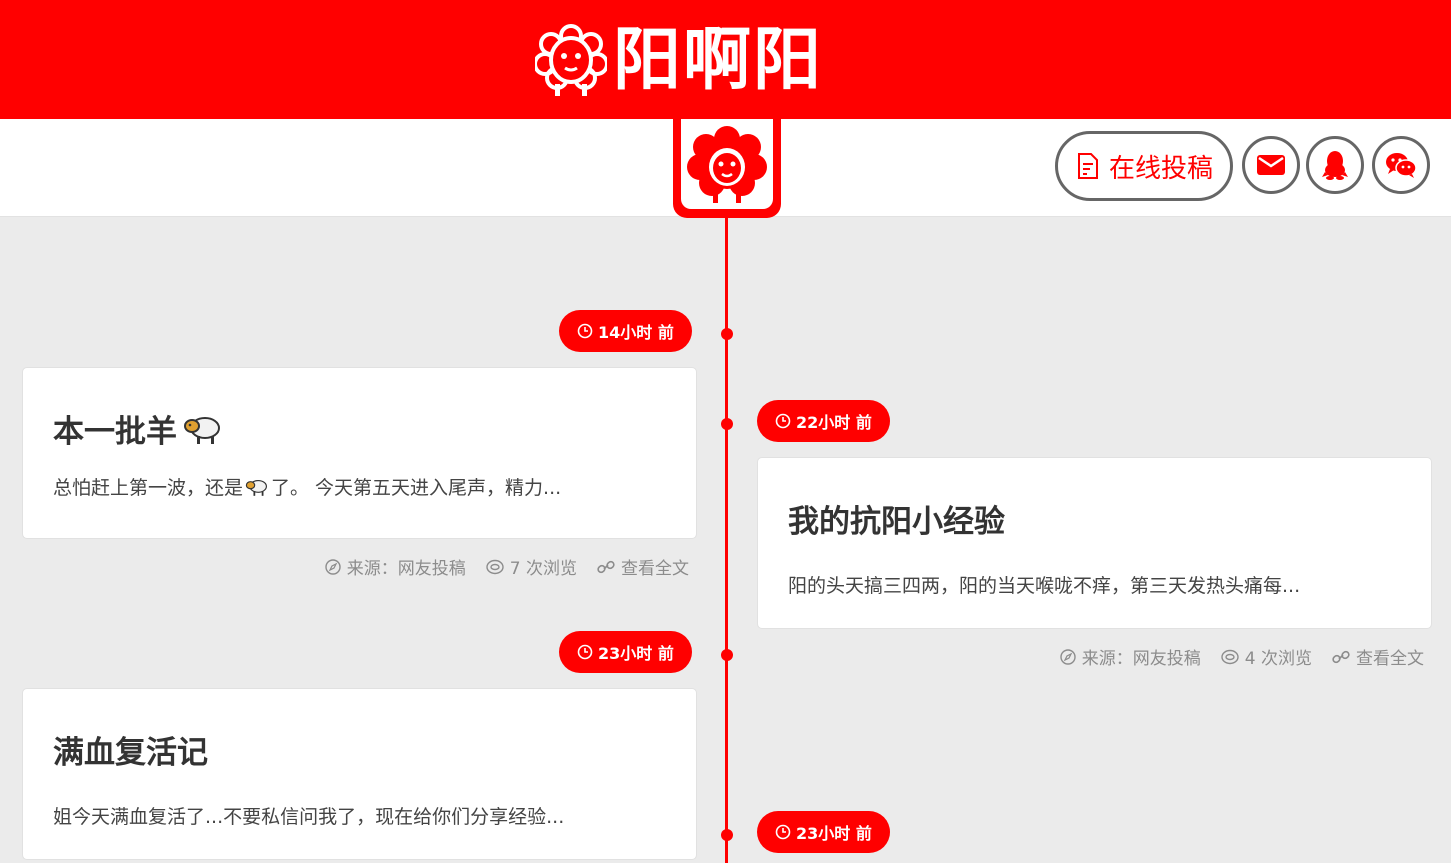  I want to click on meta-views: 4 次浏览, so click(1266, 656).